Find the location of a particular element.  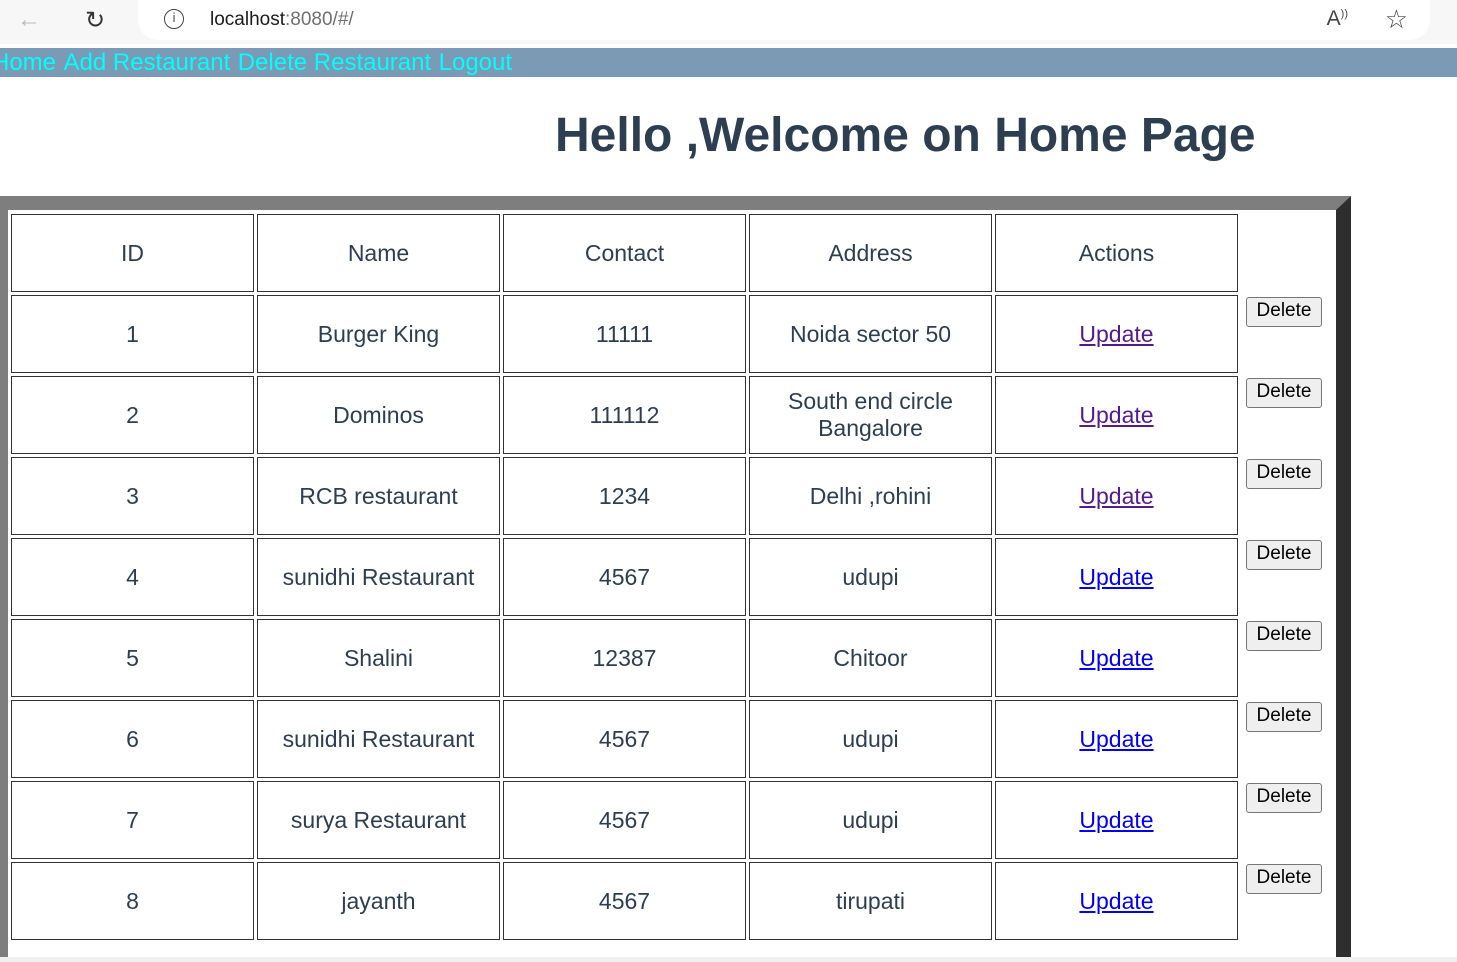

address-bar: i localhost:8080/#/ A)) ☆ is located at coordinates (784, 20).